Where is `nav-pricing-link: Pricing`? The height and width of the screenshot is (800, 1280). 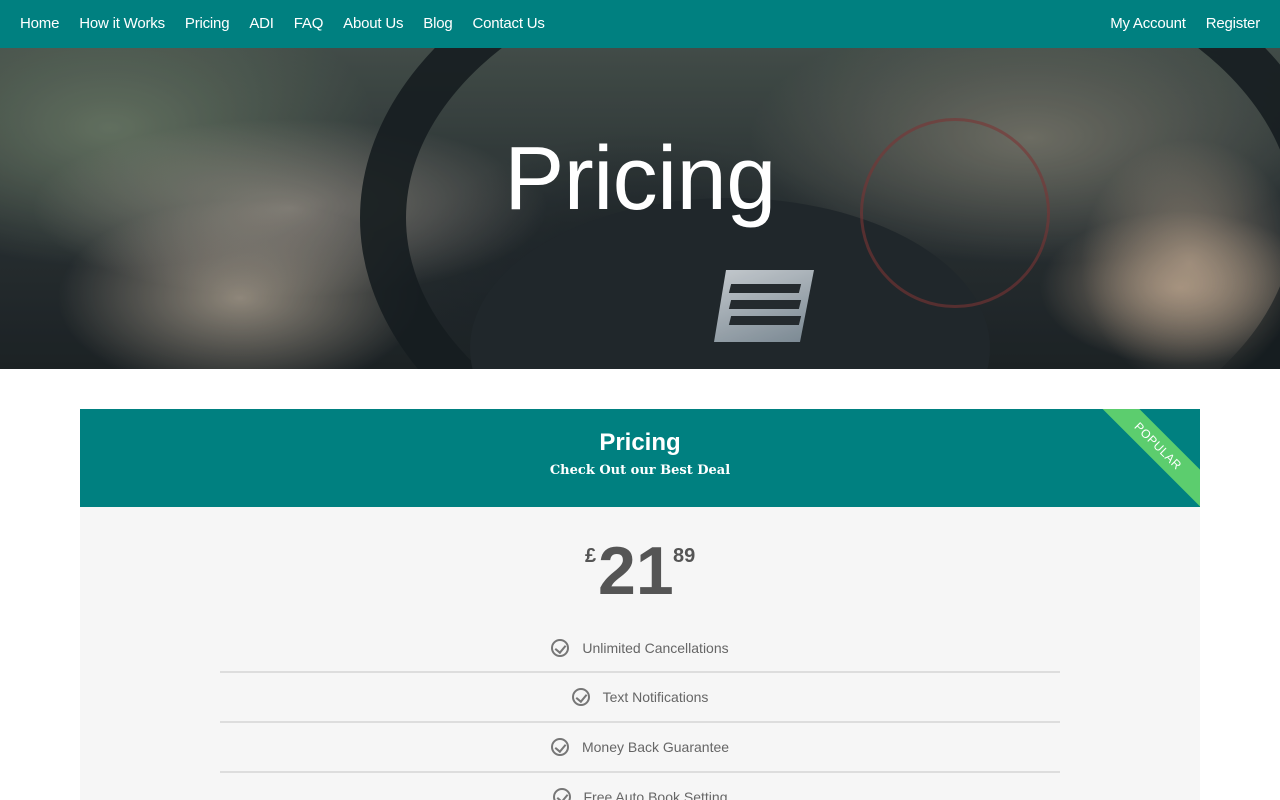
nav-pricing-link: Pricing is located at coordinates (207, 24).